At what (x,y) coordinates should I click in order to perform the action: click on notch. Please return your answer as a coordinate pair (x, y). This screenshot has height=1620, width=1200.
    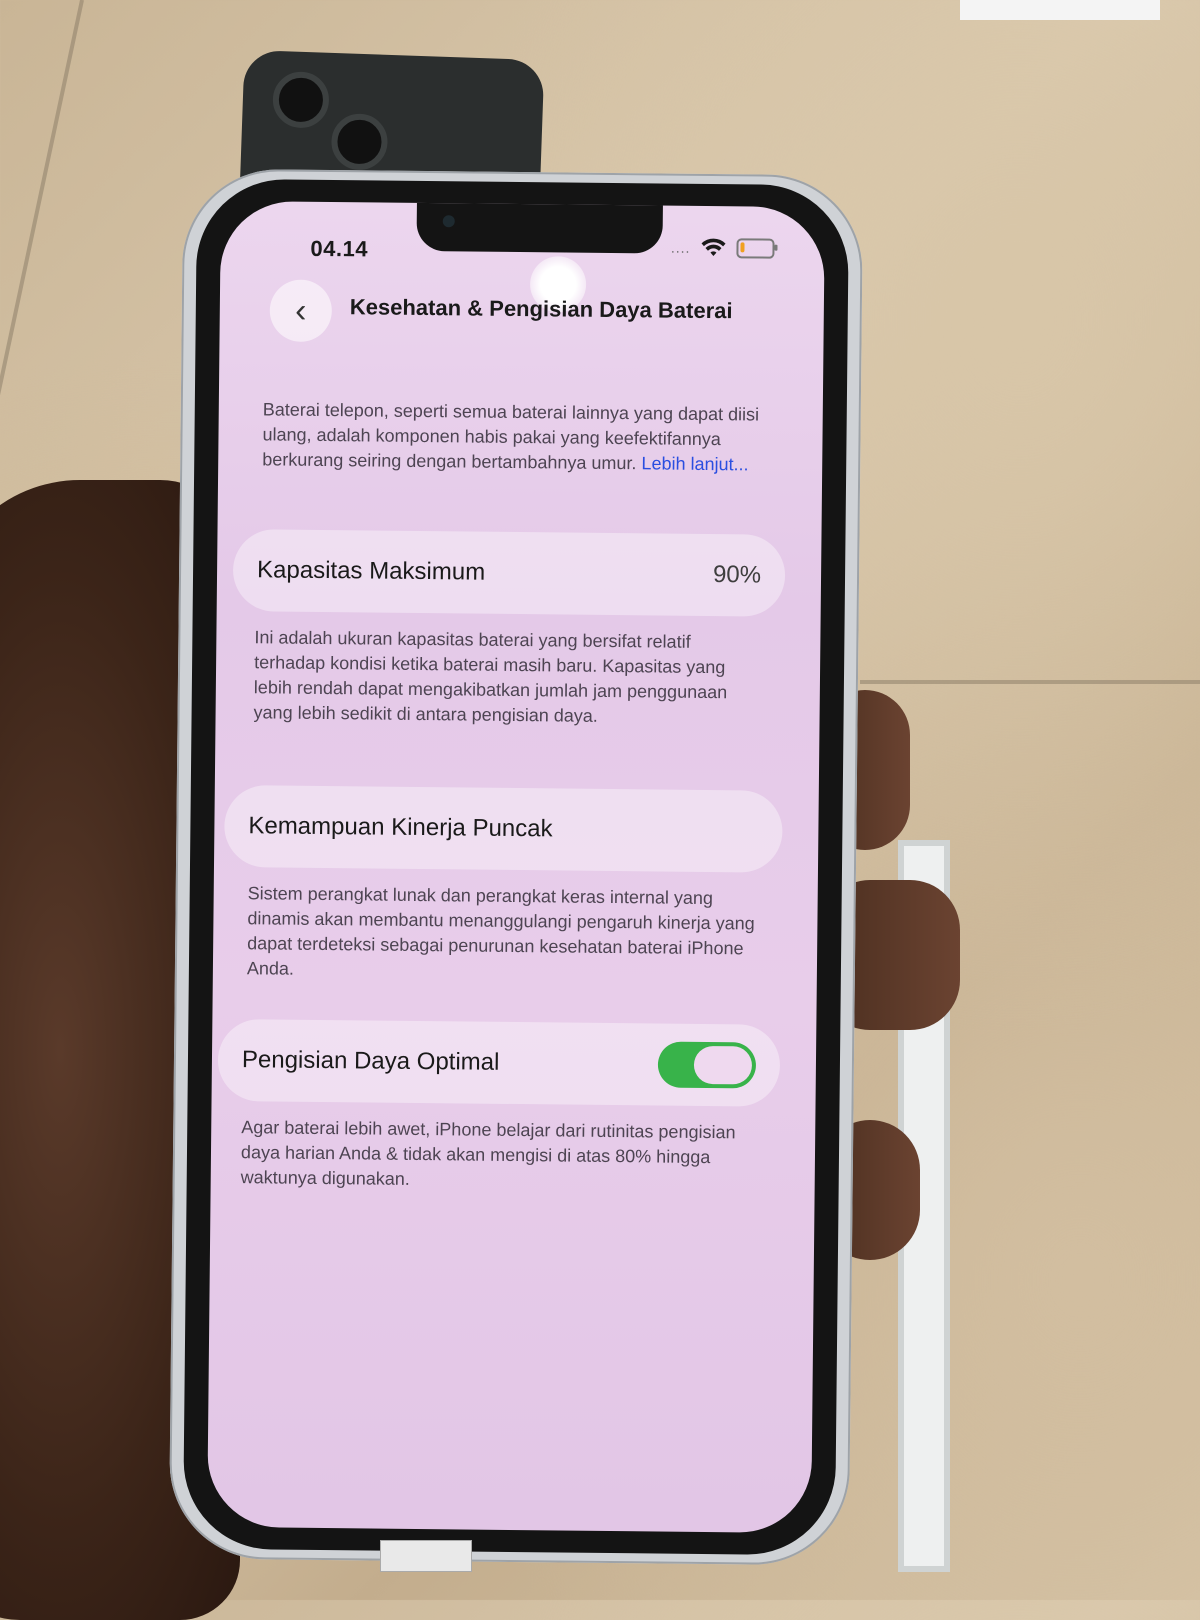
    Looking at the image, I should click on (539, 227).